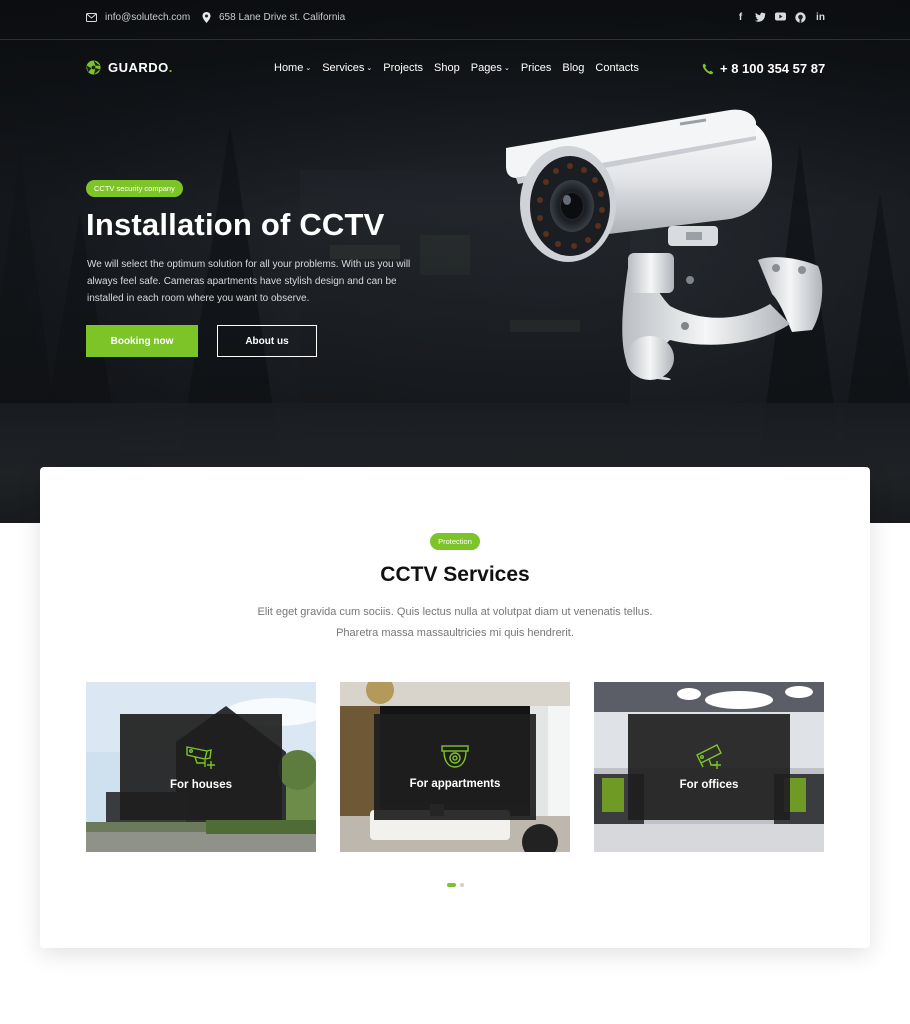 The height and width of the screenshot is (1024, 910). What do you see at coordinates (455, 574) in the screenshot?
I see `services-title: CCTV Services` at bounding box center [455, 574].